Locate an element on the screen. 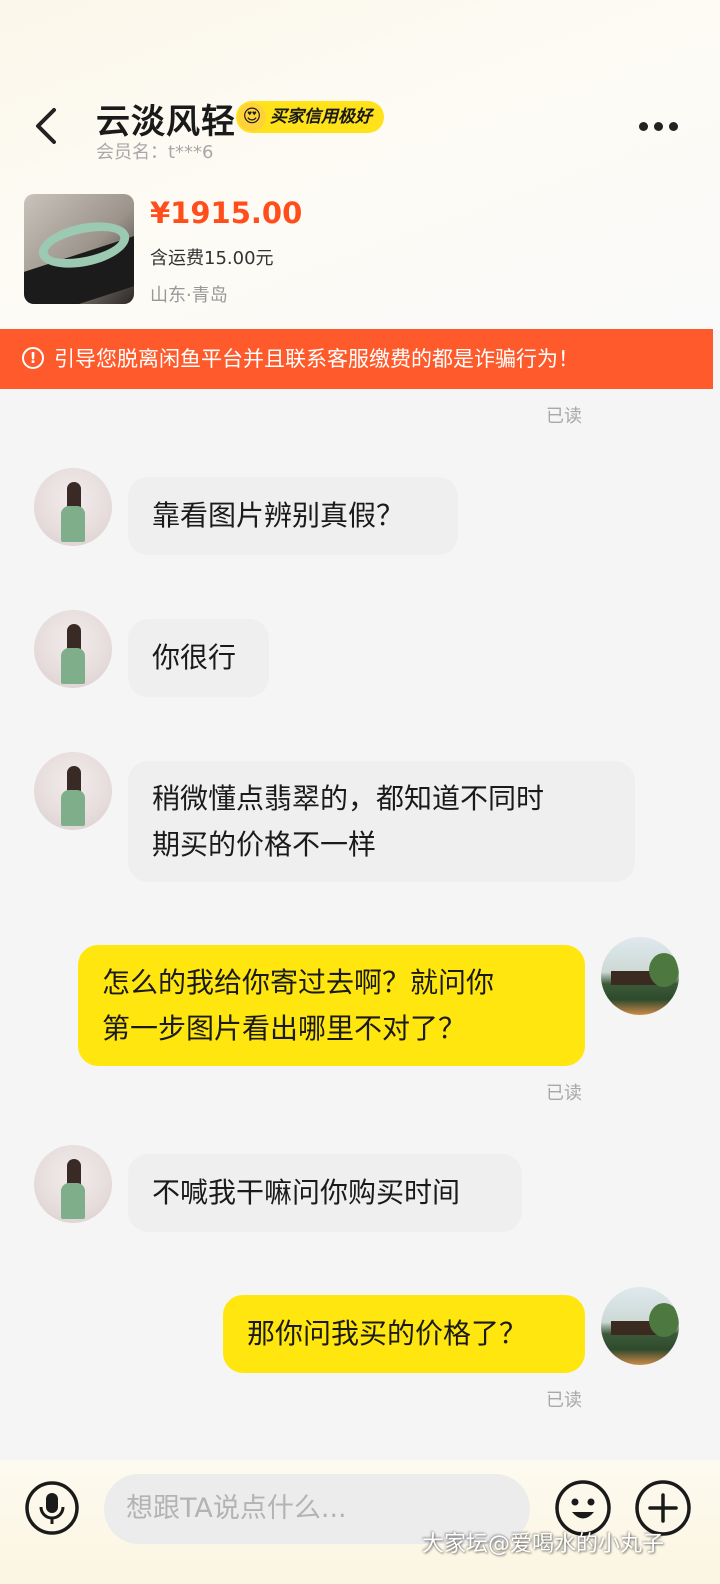  message-bubble: 你很行 is located at coordinates (198, 658).